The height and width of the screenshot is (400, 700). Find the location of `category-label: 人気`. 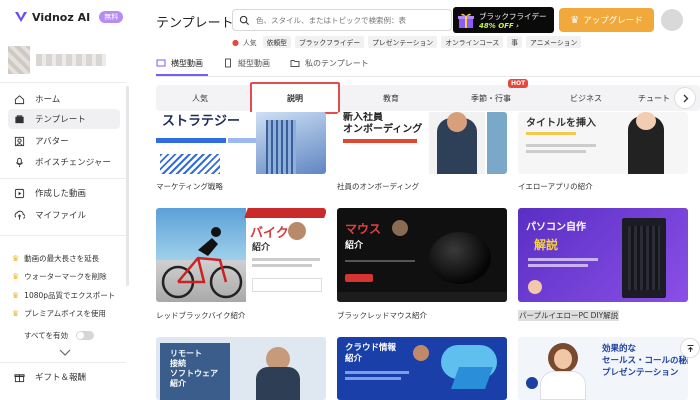

category-label: 人気 is located at coordinates (200, 98).